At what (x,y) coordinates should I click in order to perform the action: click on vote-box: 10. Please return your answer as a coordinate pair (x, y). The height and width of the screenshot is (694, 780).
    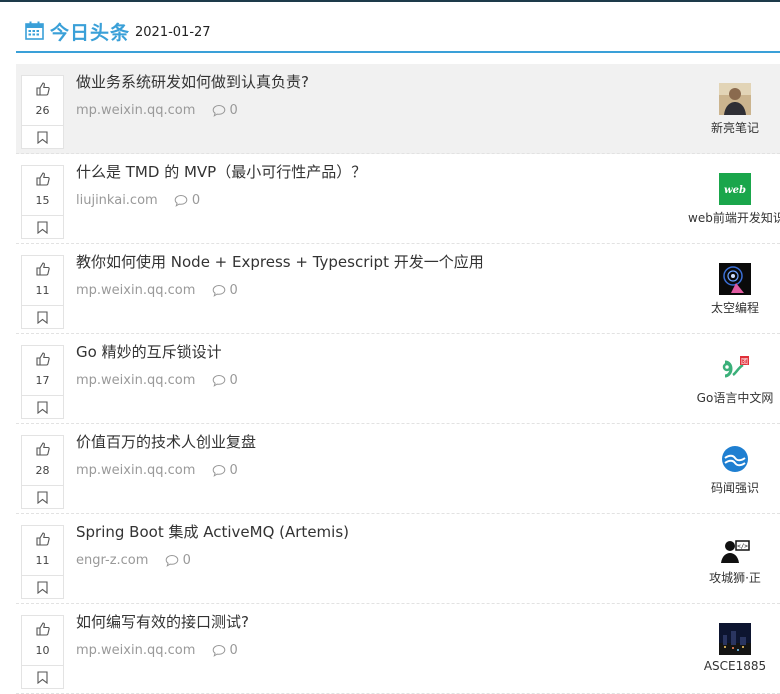
    Looking at the image, I should click on (42, 652).